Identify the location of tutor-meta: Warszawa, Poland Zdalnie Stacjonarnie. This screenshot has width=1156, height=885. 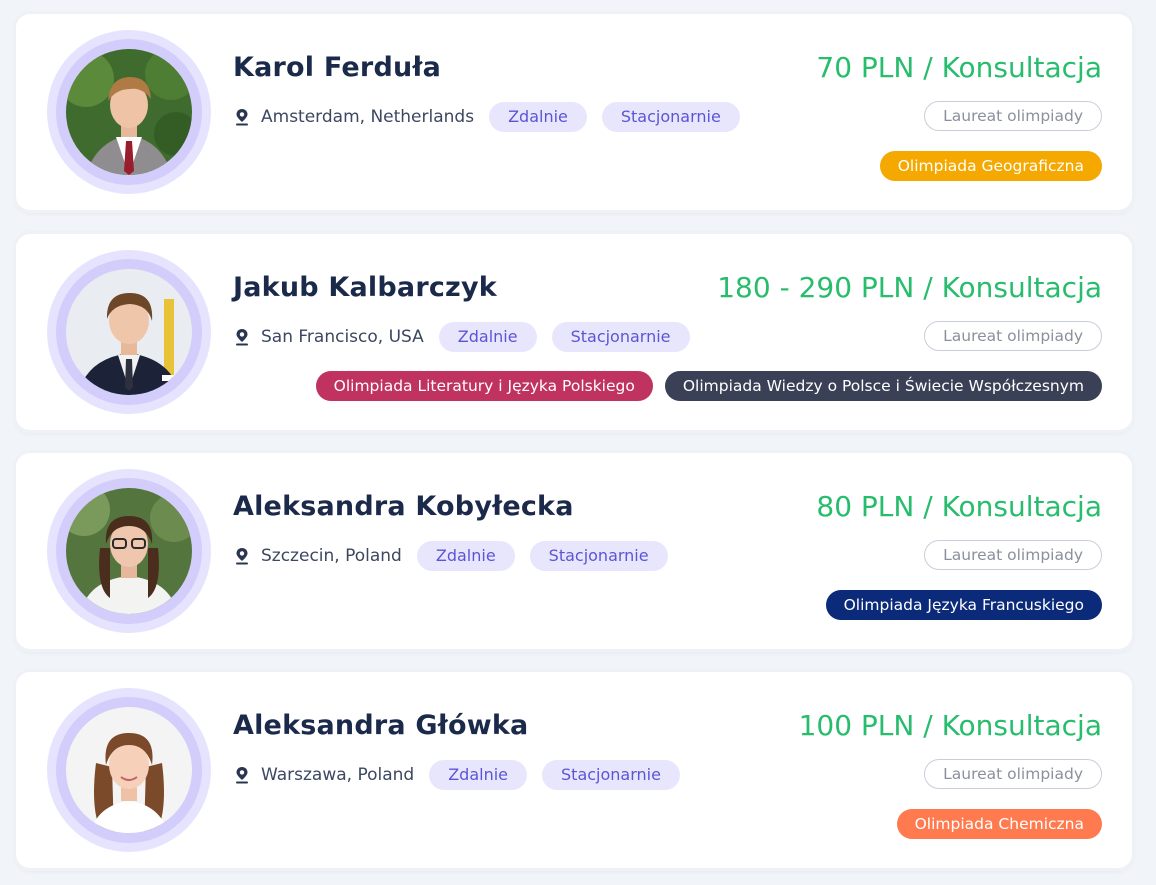
(464, 775).